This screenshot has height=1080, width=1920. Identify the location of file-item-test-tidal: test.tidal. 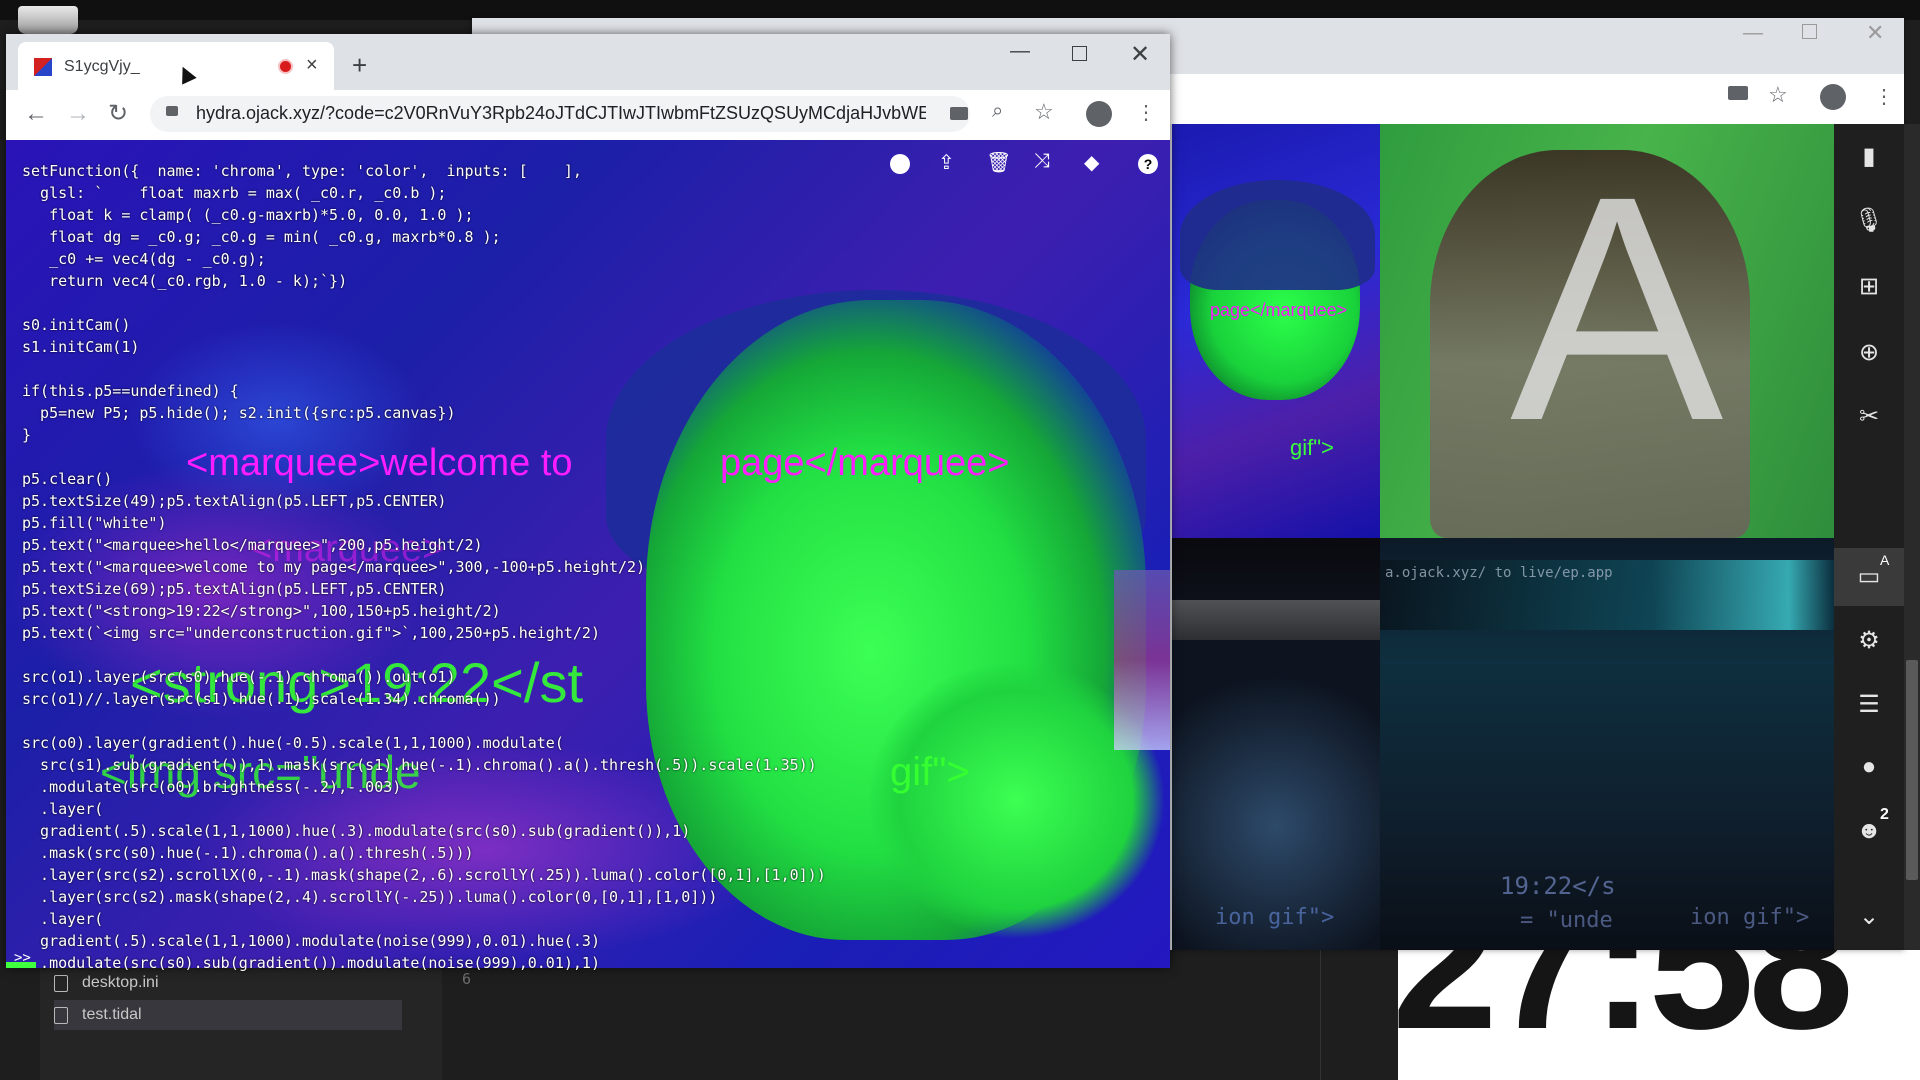
(228, 1015).